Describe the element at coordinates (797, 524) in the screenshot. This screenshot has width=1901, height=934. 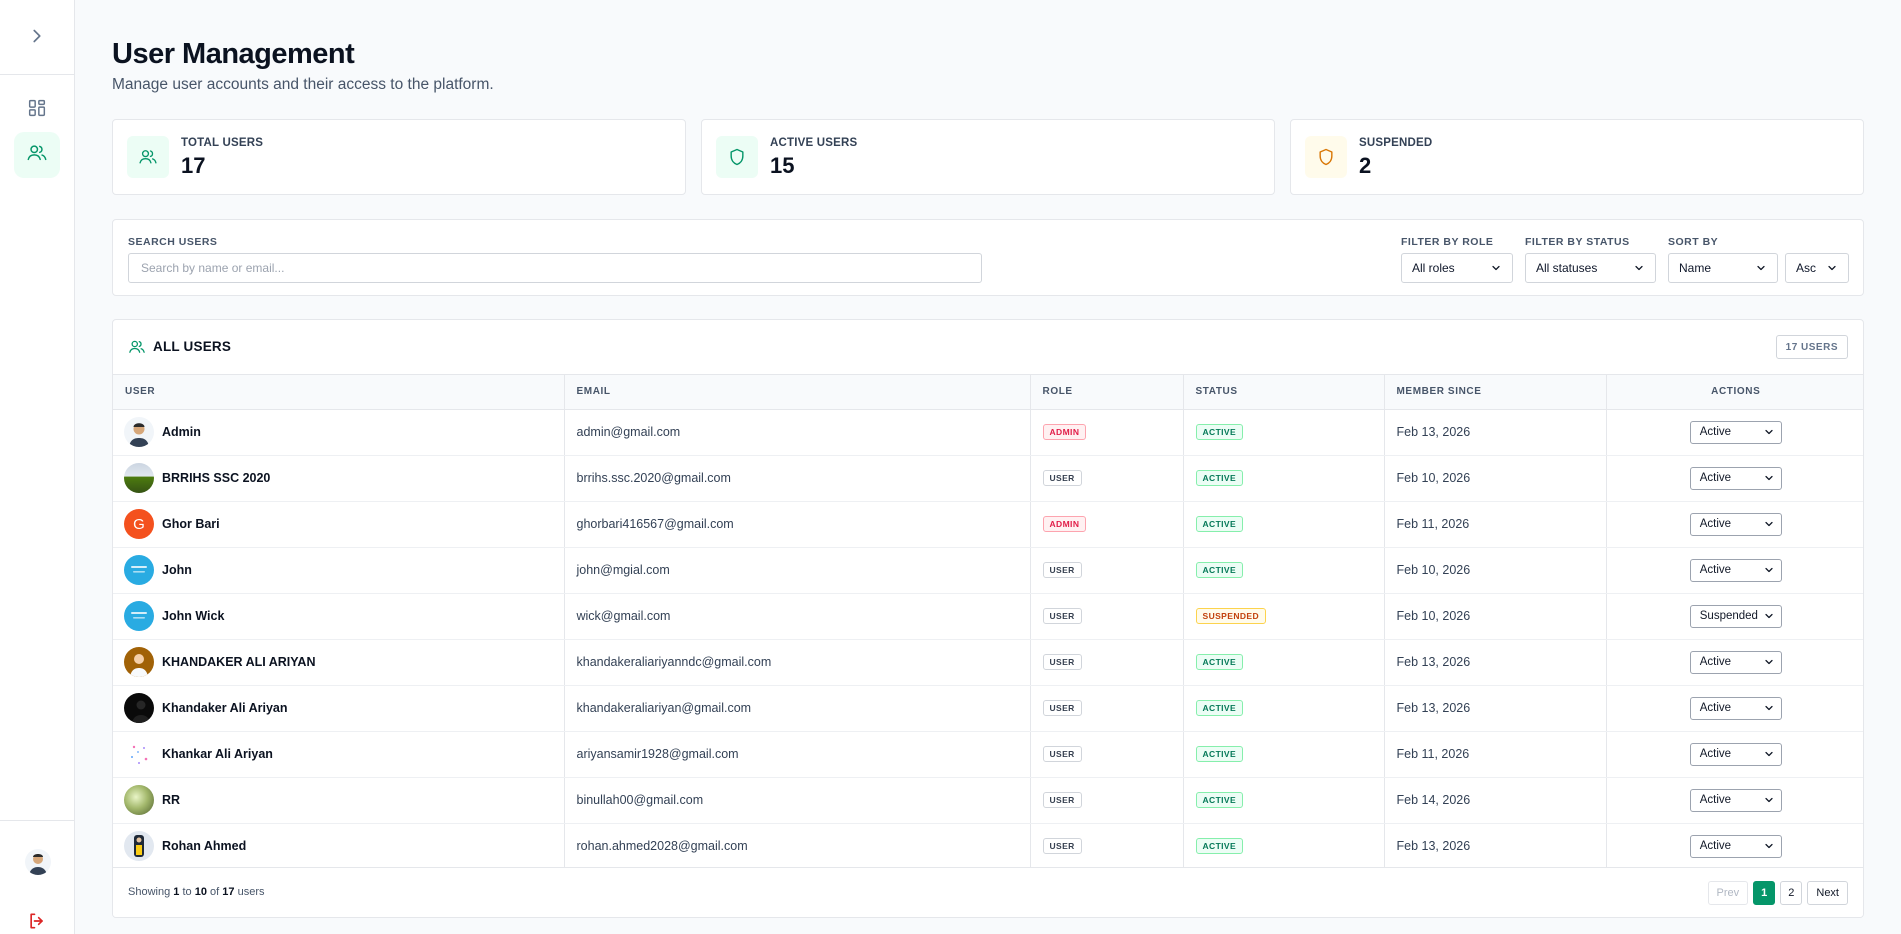
I see `user-email: ghorbari416567@gmail.com` at that location.